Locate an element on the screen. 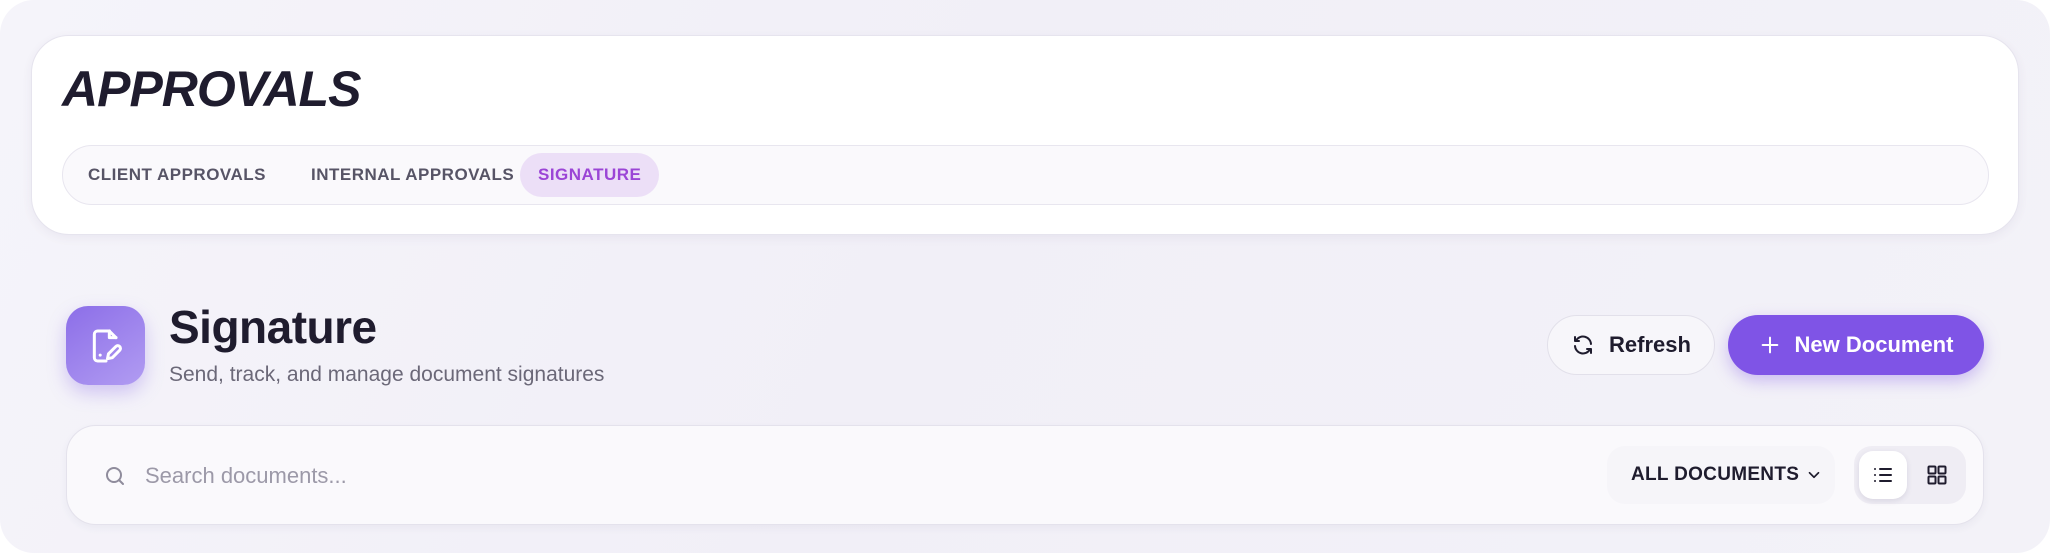  refresh-label: Refresh is located at coordinates (1650, 344).